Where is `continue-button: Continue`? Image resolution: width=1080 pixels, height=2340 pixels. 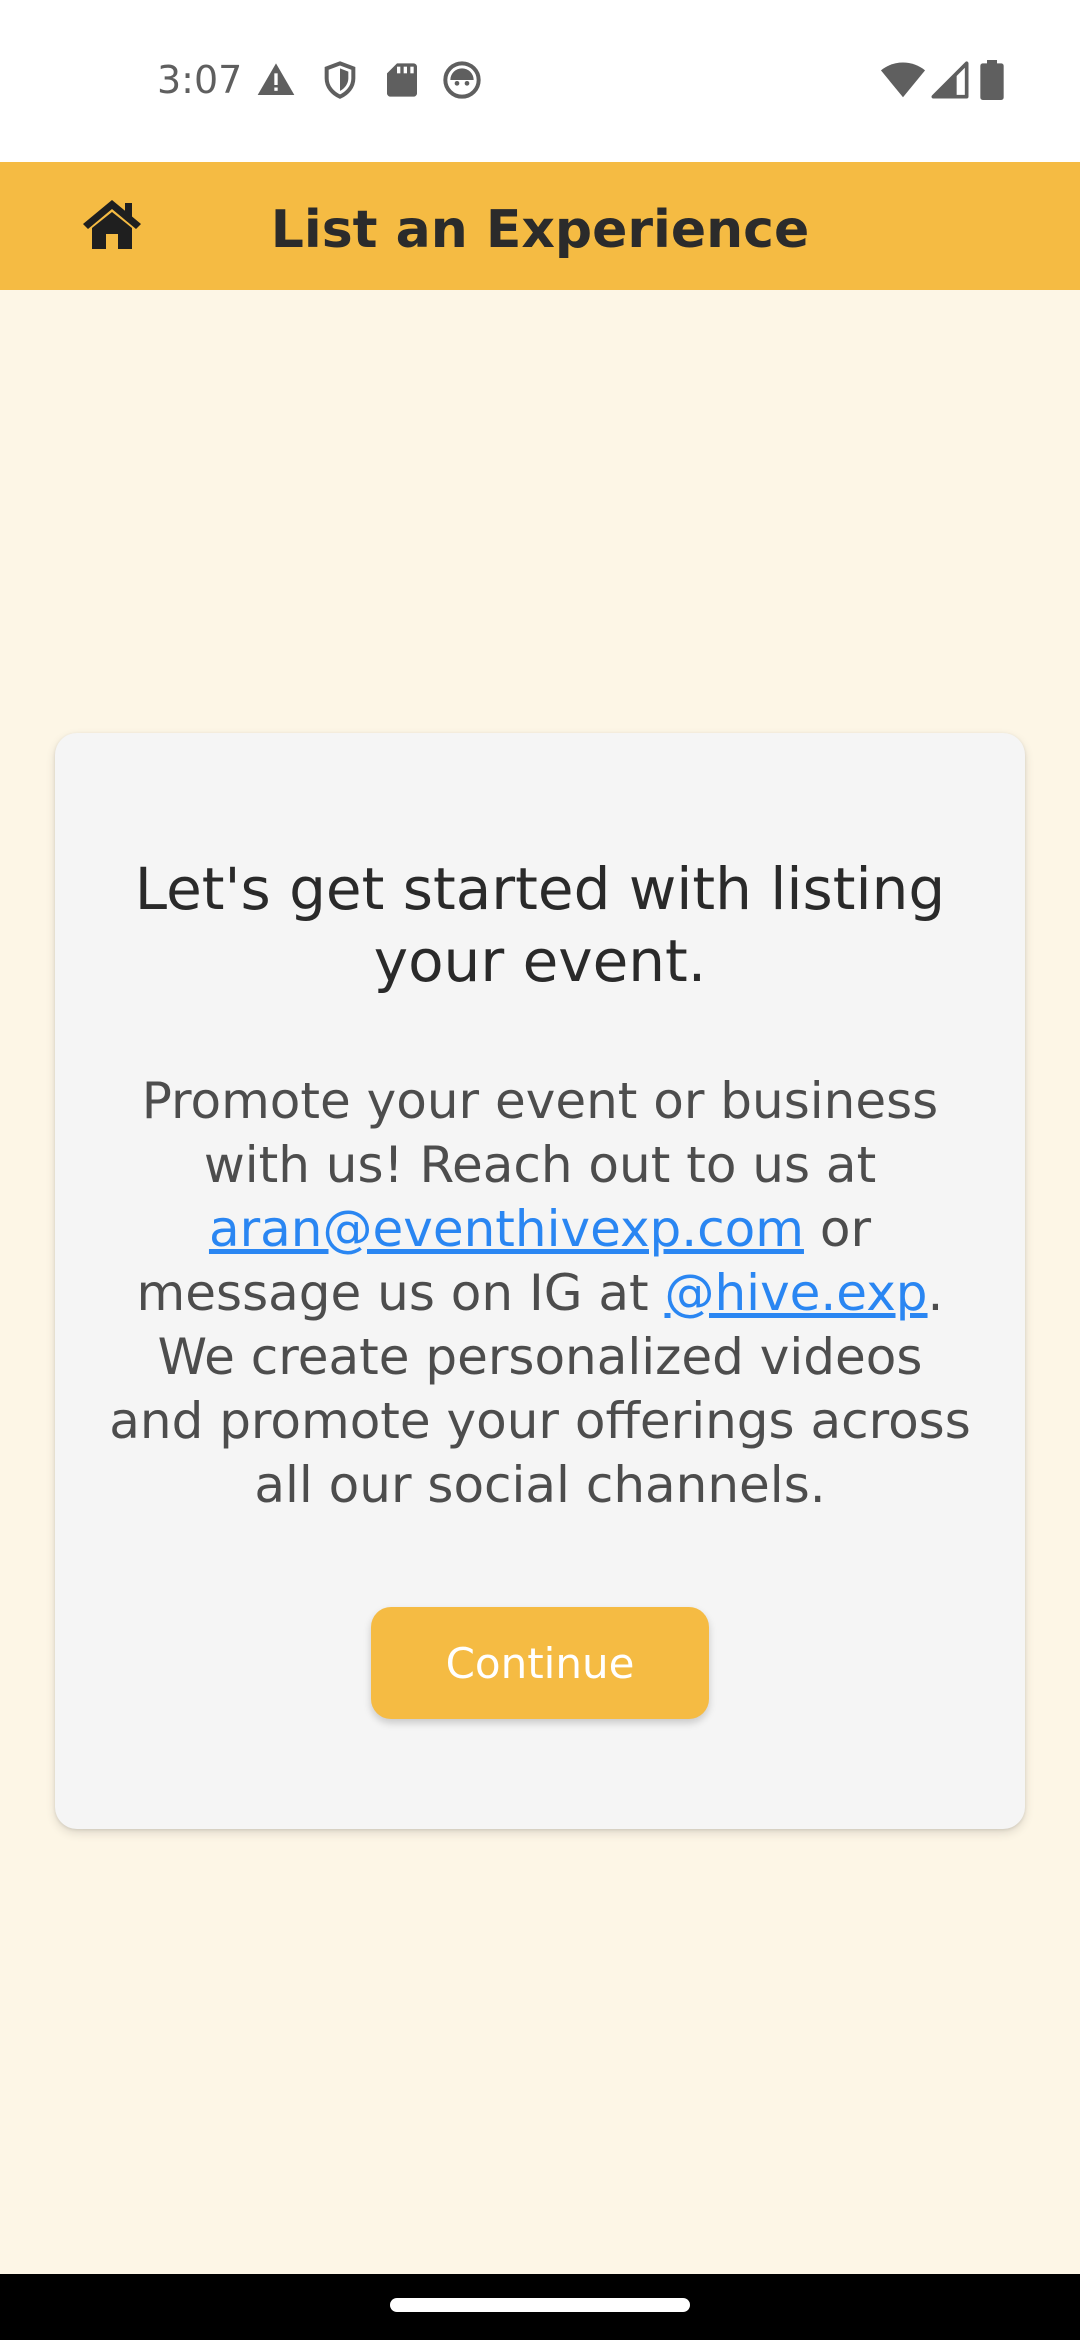 continue-button: Continue is located at coordinates (540, 1663).